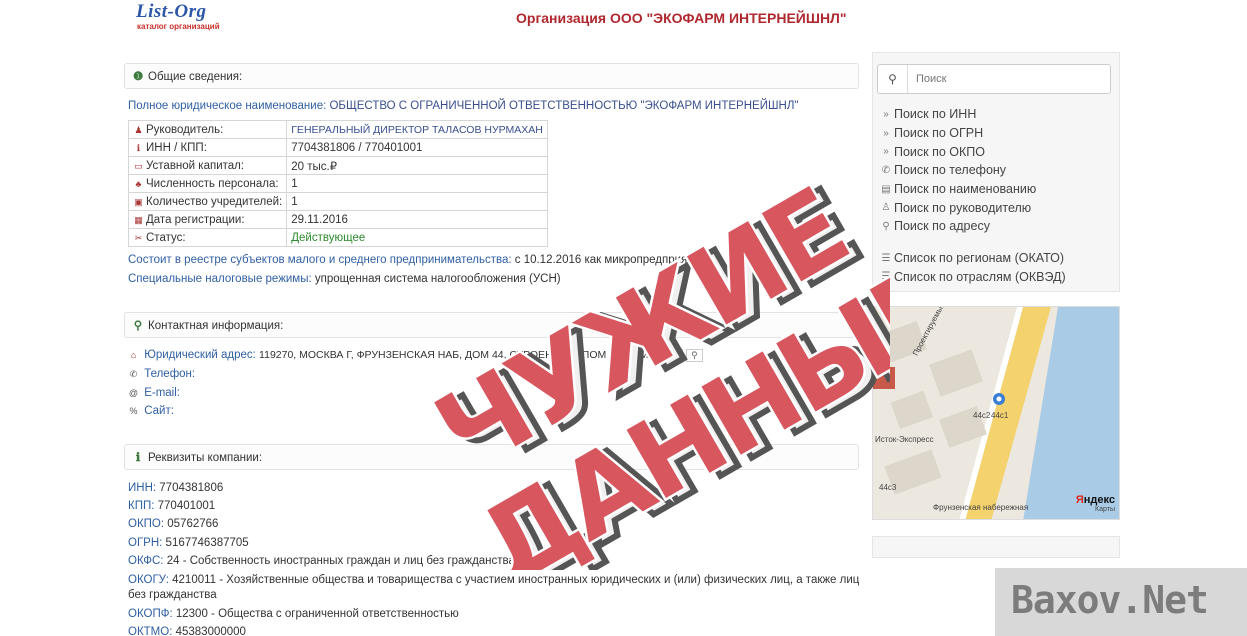 This screenshot has width=1247, height=636. Describe the element at coordinates (980, 276) in the screenshot. I see `sidebar-link-label: Список по отраслям (ОКВЭД)` at that location.